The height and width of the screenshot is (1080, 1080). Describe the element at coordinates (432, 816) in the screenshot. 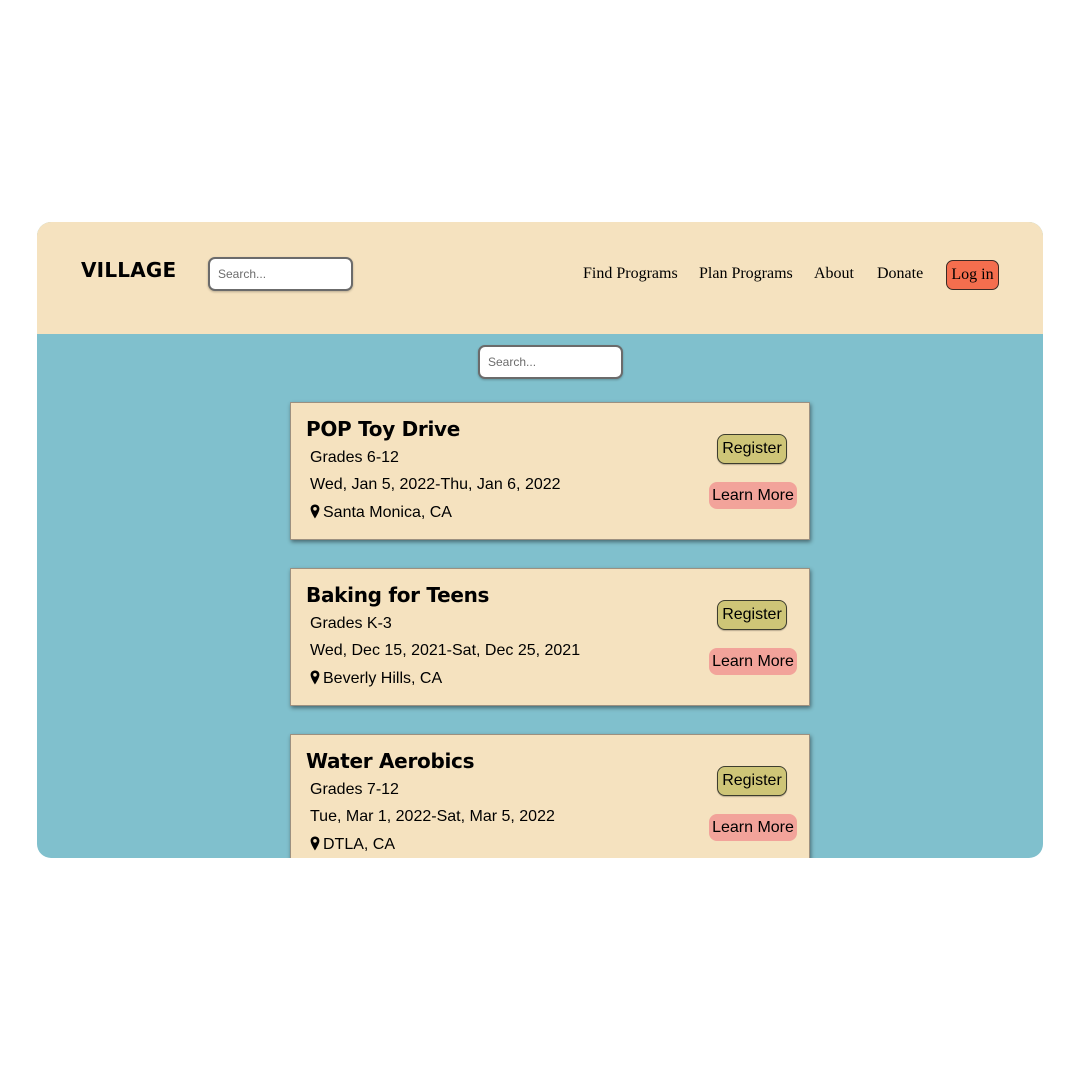

I see `program-dates: Tue, Mar 1, 2022-Sat, Mar 5, 2022` at that location.